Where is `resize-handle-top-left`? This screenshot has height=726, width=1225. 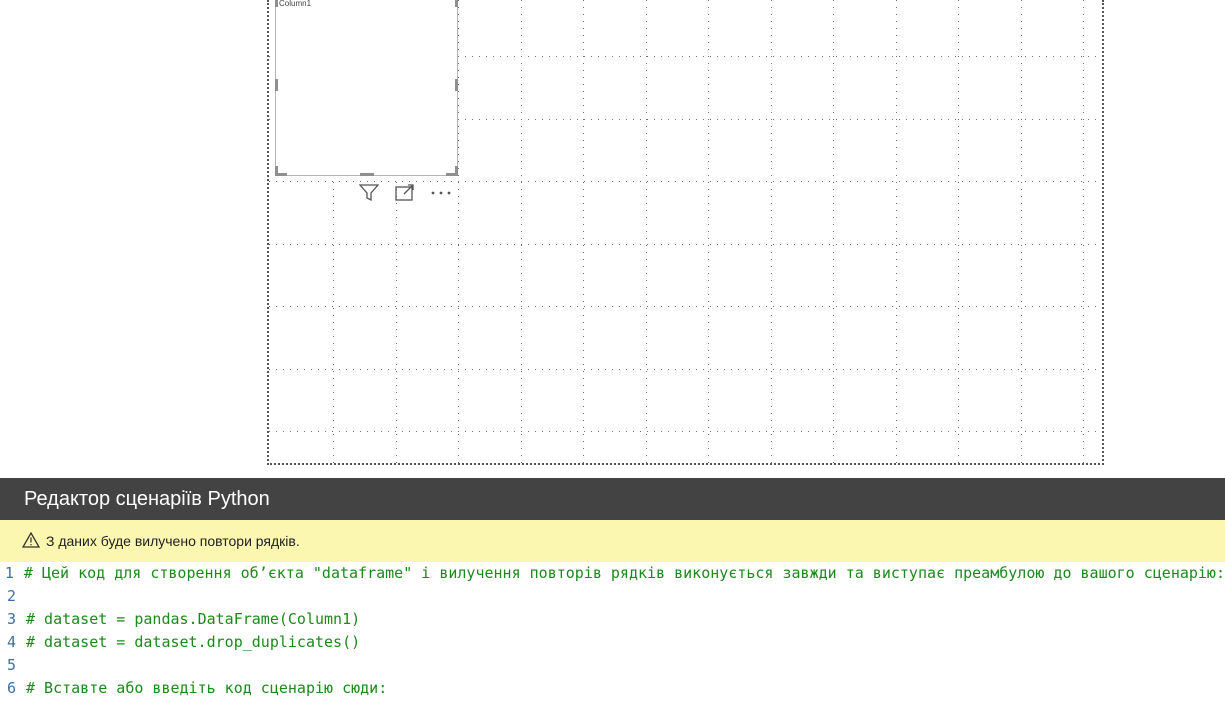 resize-handle-top-left is located at coordinates (276, 3).